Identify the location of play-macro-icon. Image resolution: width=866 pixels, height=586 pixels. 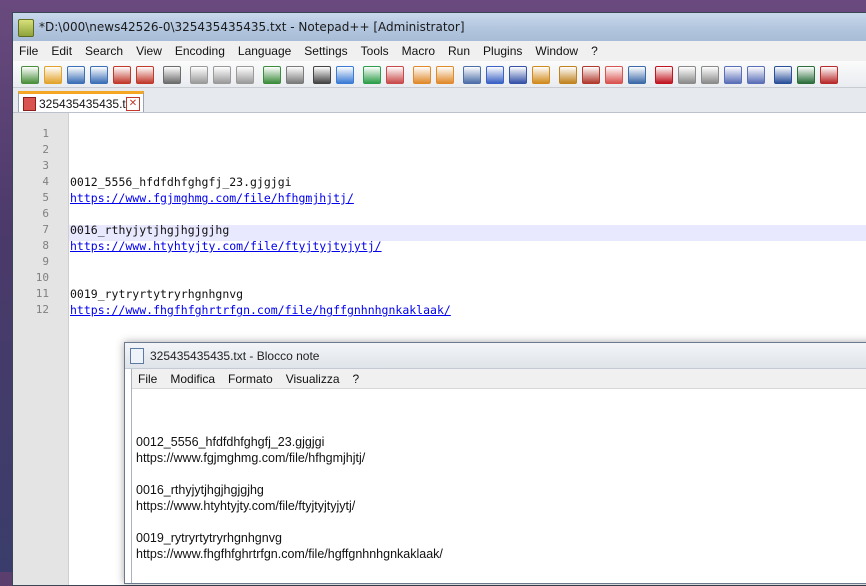
(710, 75).